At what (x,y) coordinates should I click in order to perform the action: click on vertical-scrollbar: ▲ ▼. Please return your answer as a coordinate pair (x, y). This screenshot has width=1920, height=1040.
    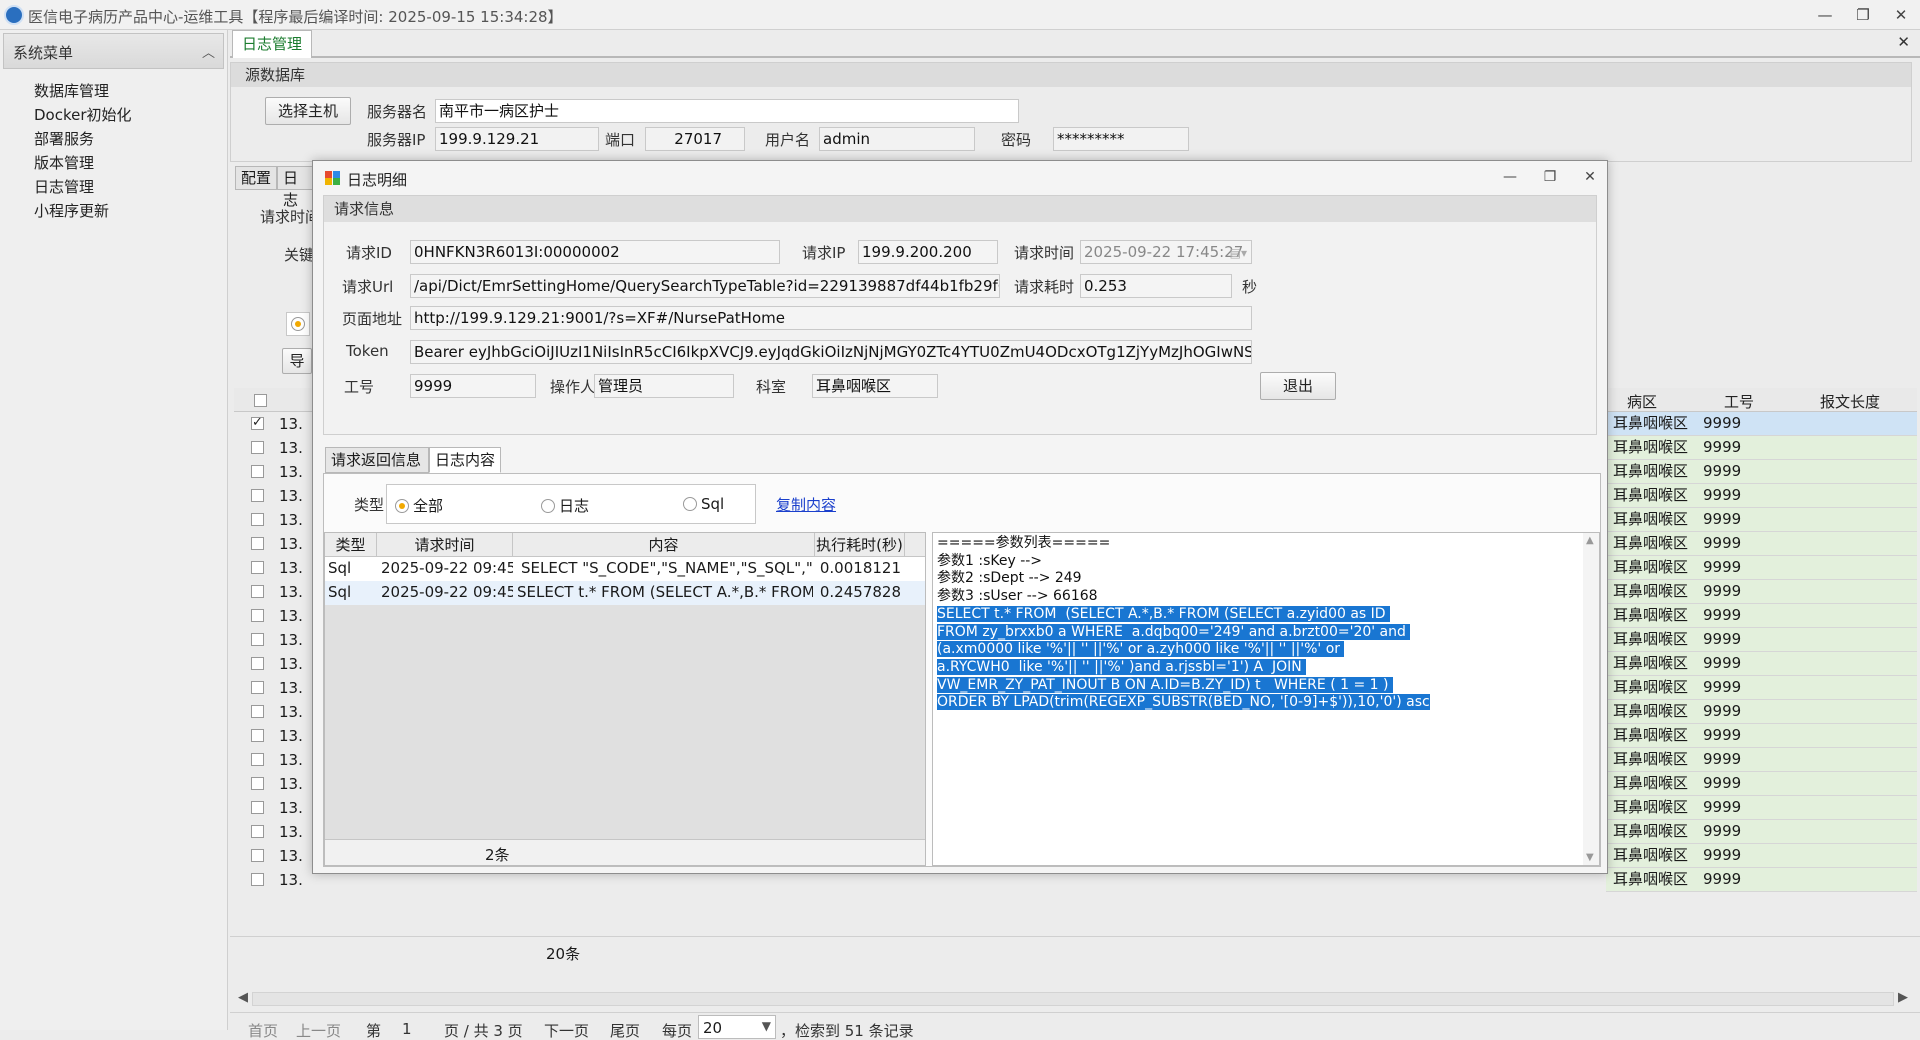
    Looking at the image, I should click on (1591, 699).